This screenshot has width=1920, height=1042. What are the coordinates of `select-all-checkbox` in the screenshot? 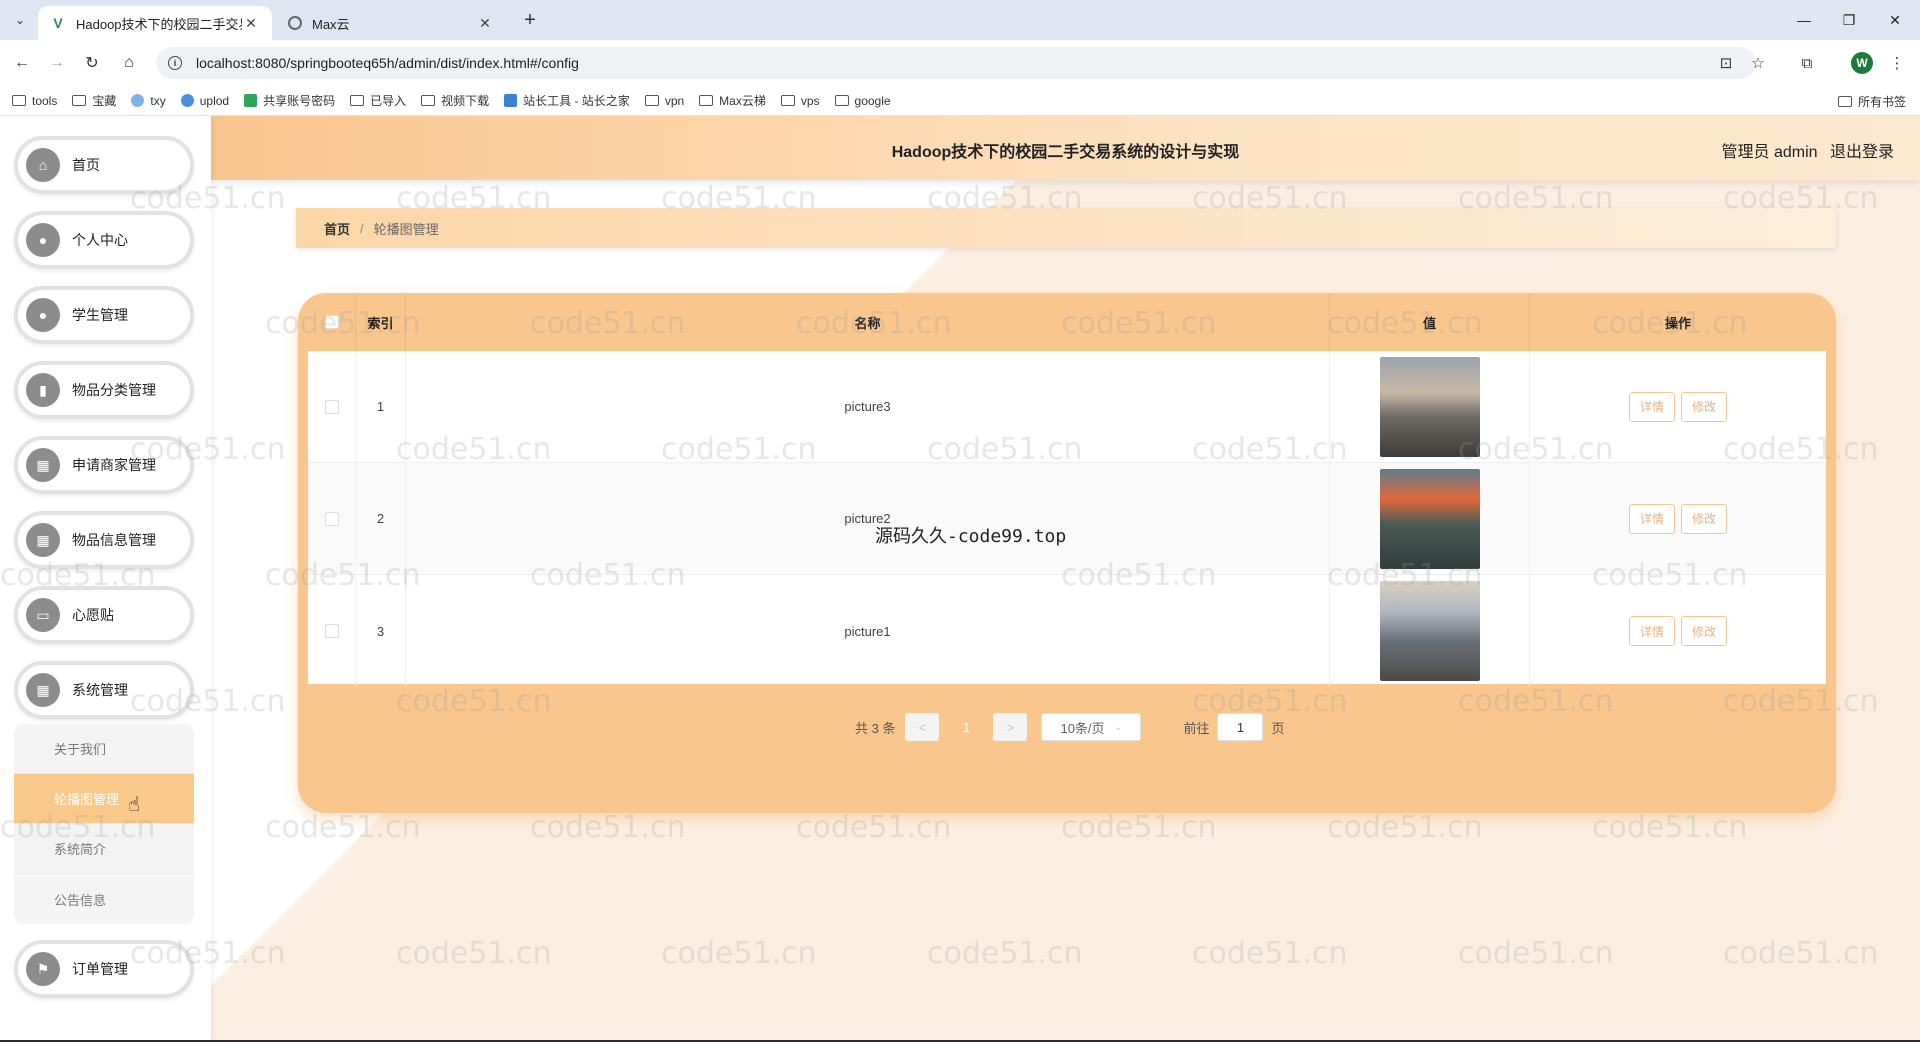 It's located at (331, 322).